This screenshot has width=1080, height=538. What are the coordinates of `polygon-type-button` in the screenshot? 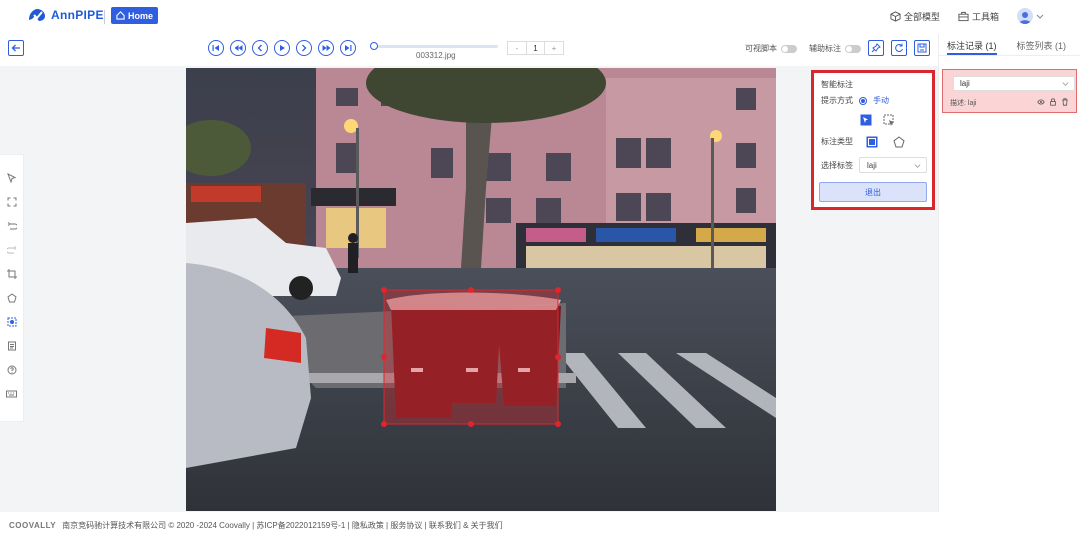 It's located at (898, 141).